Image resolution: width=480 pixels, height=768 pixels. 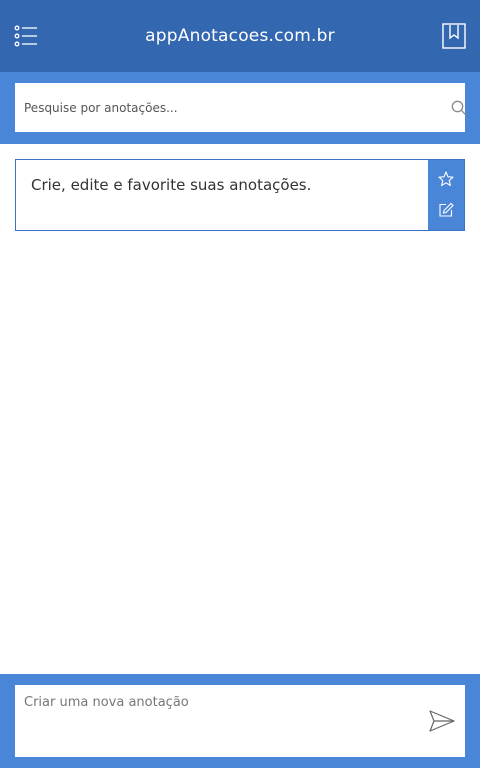 What do you see at coordinates (171, 185) in the screenshot?
I see `note-text: Crie, edite e favorite suas anotações.` at bounding box center [171, 185].